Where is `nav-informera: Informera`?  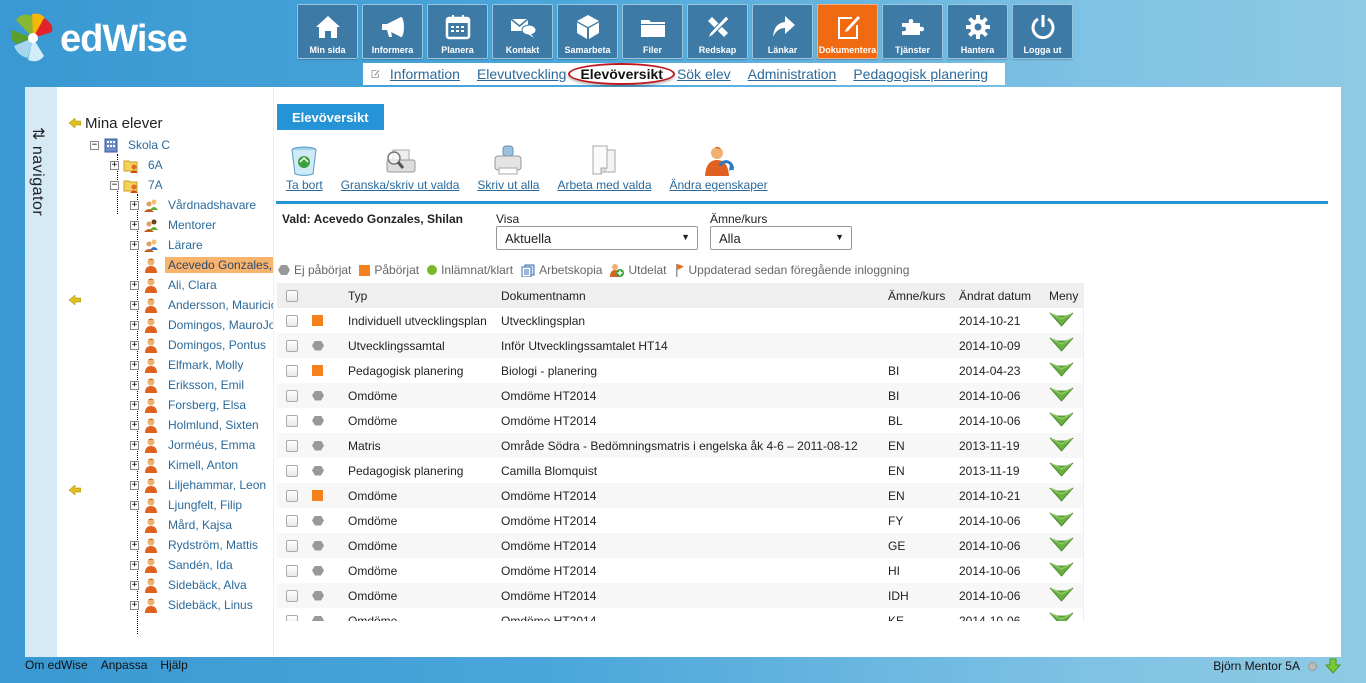
nav-informera: Informera is located at coordinates (392, 31).